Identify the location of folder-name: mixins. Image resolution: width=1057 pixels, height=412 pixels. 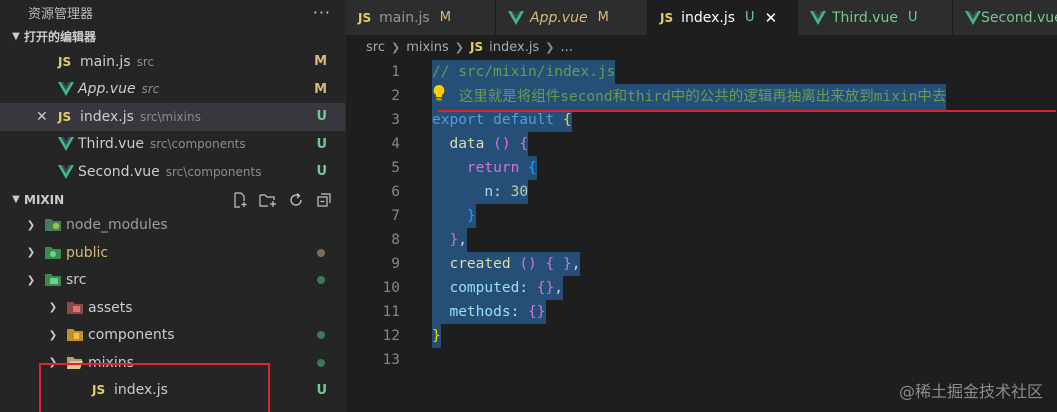
(111, 362).